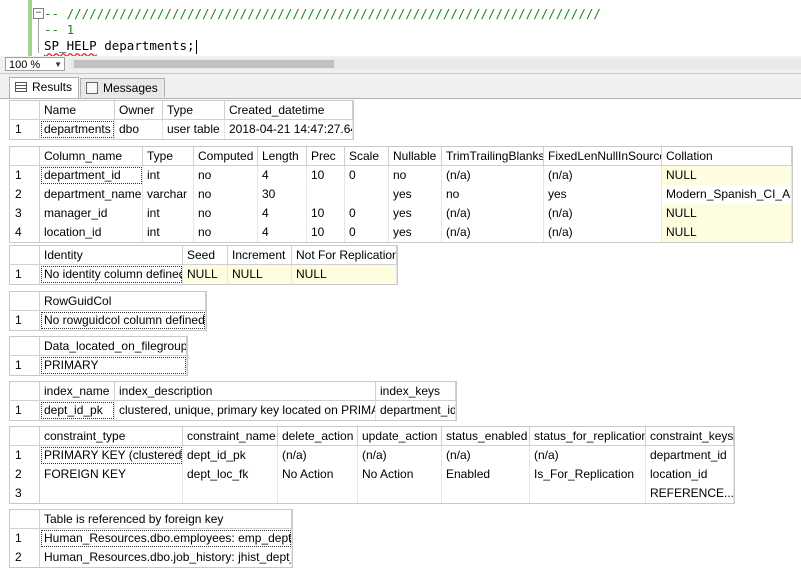 The height and width of the screenshot is (572, 801). I want to click on column-header: Seed, so click(205, 255).